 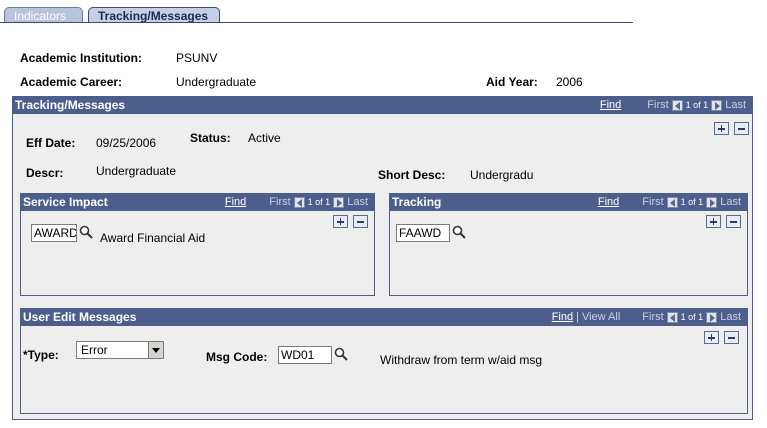 What do you see at coordinates (155, 350) in the screenshot?
I see `chevron-down-icon` at bounding box center [155, 350].